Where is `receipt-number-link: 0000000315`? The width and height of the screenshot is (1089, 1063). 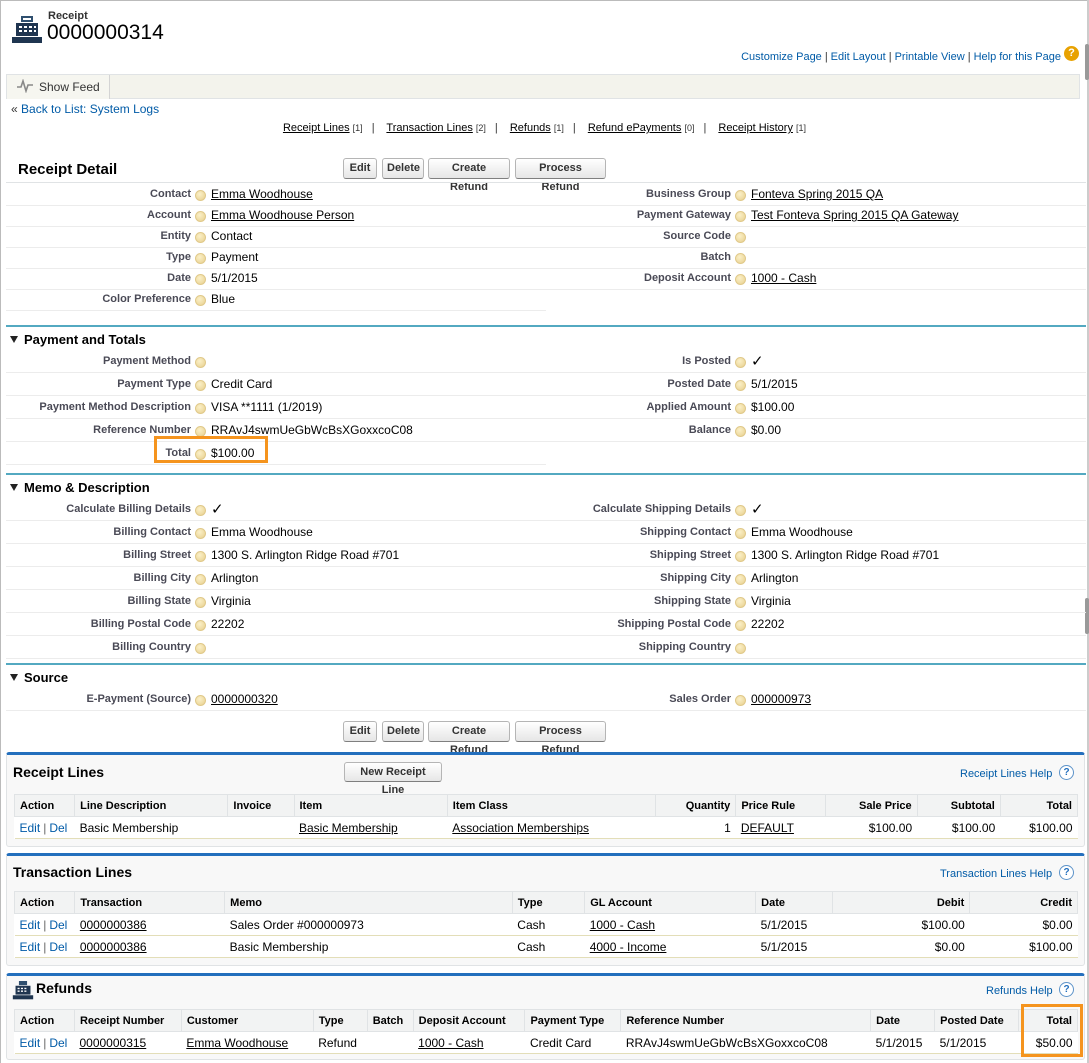 receipt-number-link: 0000000315 is located at coordinates (112, 1043).